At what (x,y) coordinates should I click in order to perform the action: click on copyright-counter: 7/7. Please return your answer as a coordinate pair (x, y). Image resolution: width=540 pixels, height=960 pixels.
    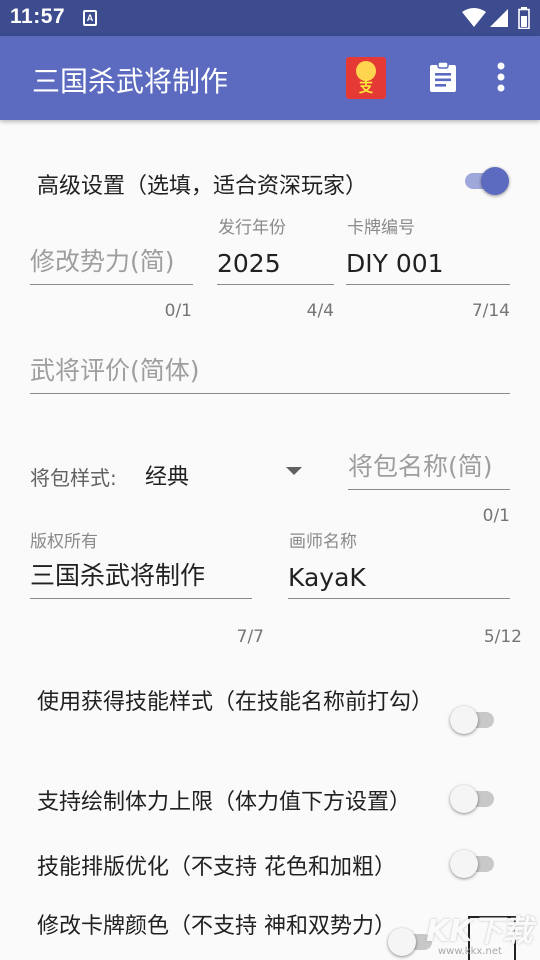
    Looking at the image, I should click on (250, 637).